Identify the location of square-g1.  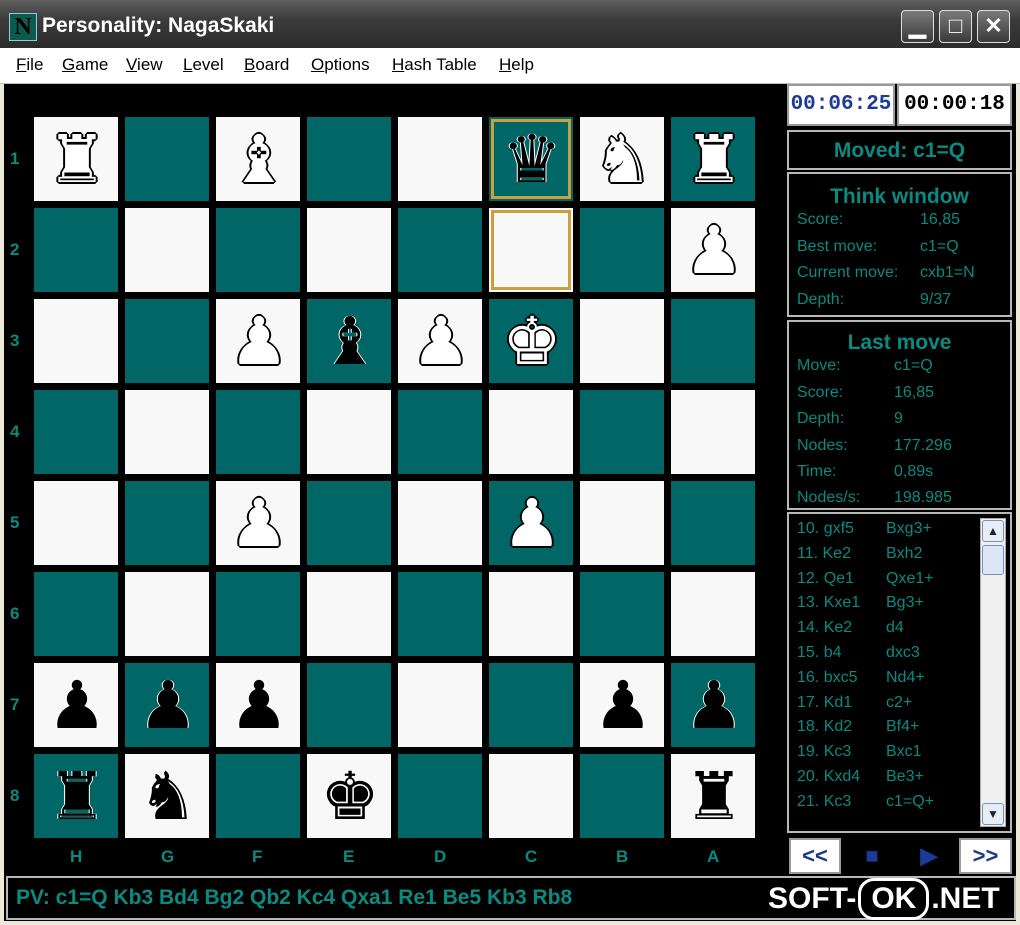
(167, 159).